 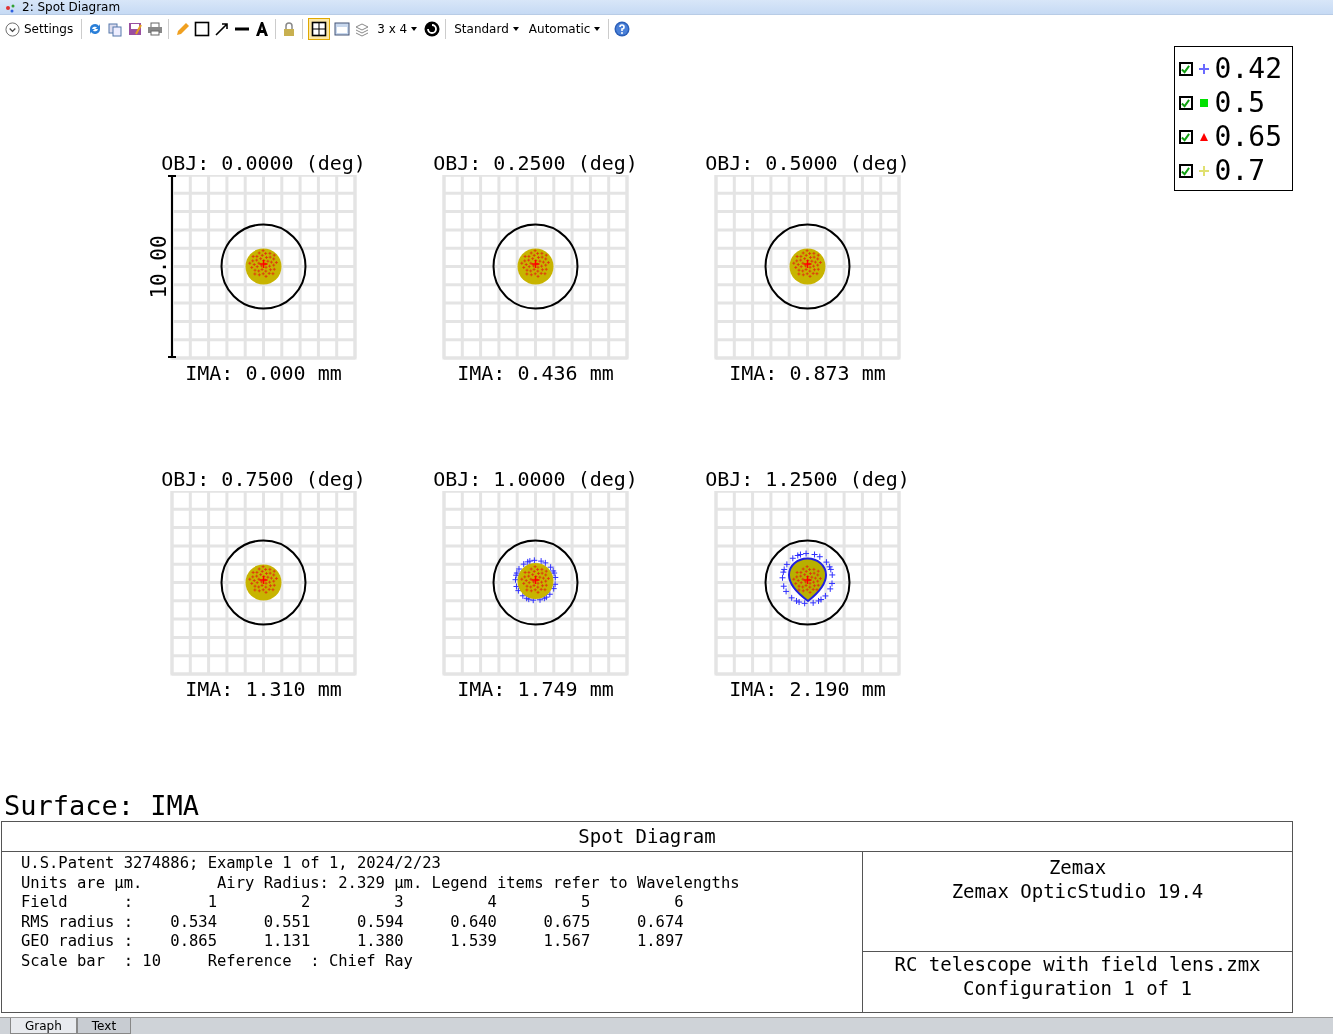 What do you see at coordinates (807, 689) in the screenshot?
I see `image-height-label: IMA: 2.190 mm` at bounding box center [807, 689].